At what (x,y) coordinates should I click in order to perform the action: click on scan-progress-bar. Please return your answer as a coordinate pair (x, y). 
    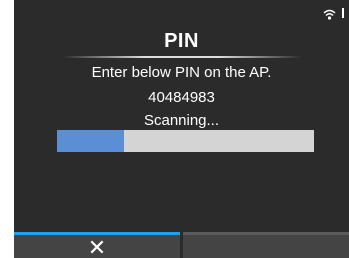
    Looking at the image, I should click on (185, 141).